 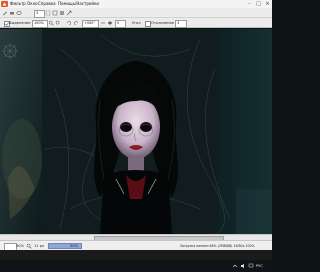 What do you see at coordinates (235, 266) in the screenshot?
I see `up-arrow-icon` at bounding box center [235, 266].